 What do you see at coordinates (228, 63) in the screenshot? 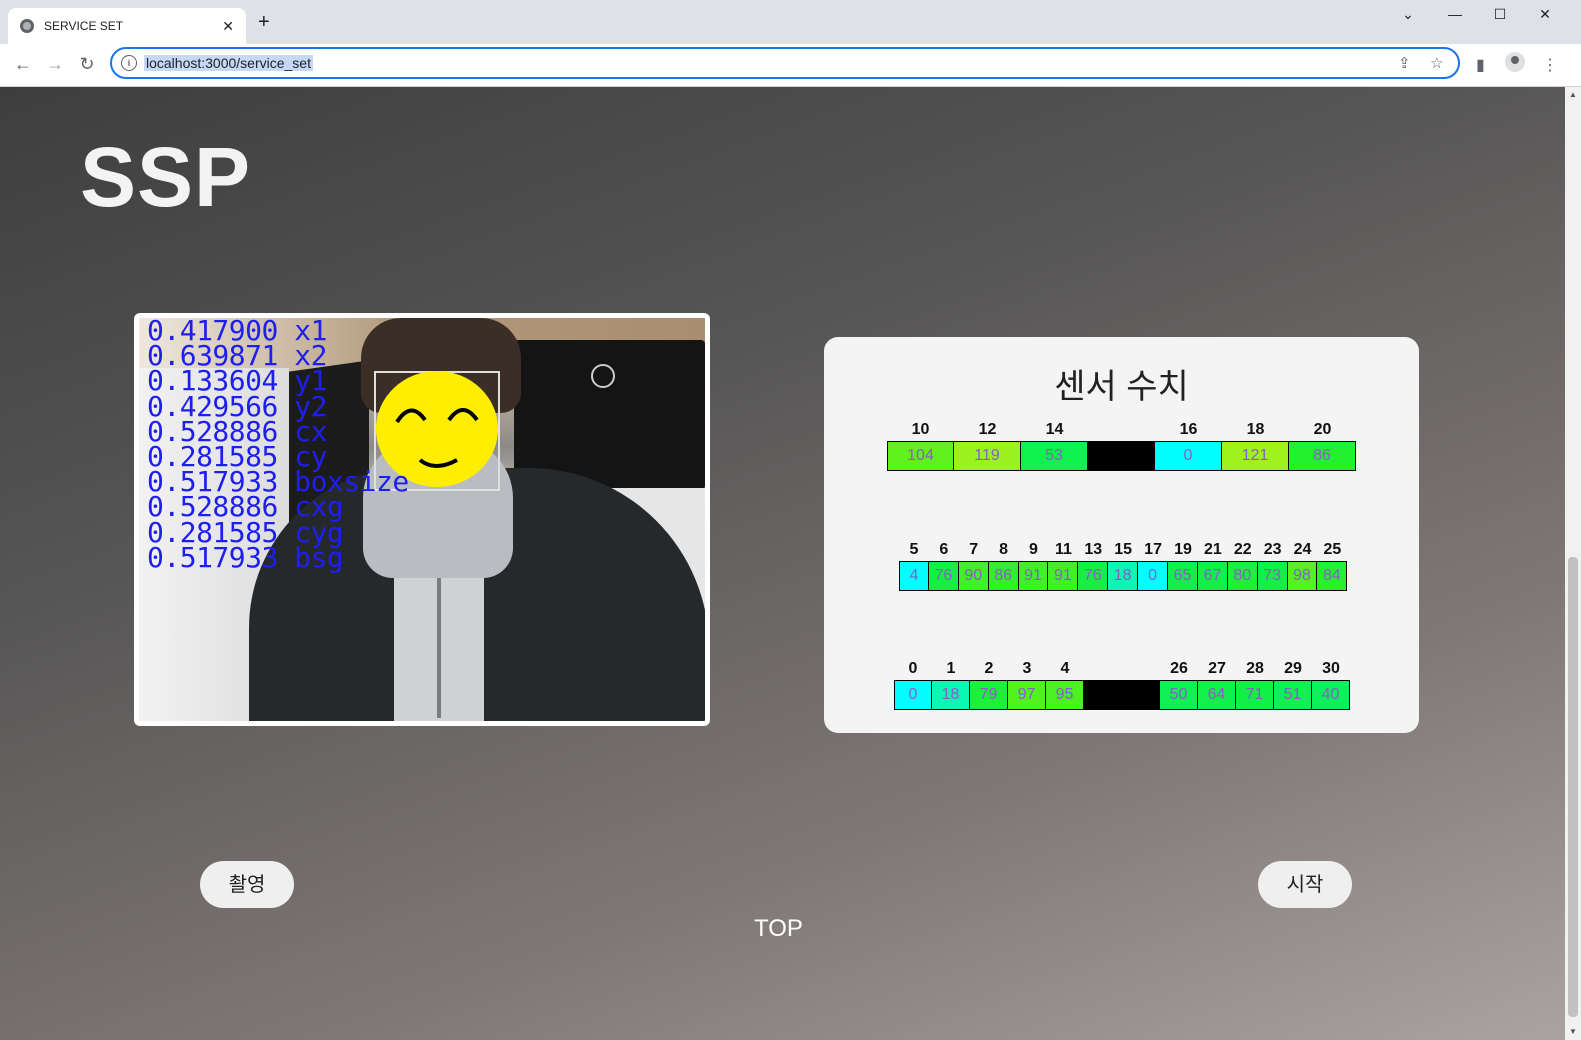
I see `url-text: localhost:3000/service_set` at bounding box center [228, 63].